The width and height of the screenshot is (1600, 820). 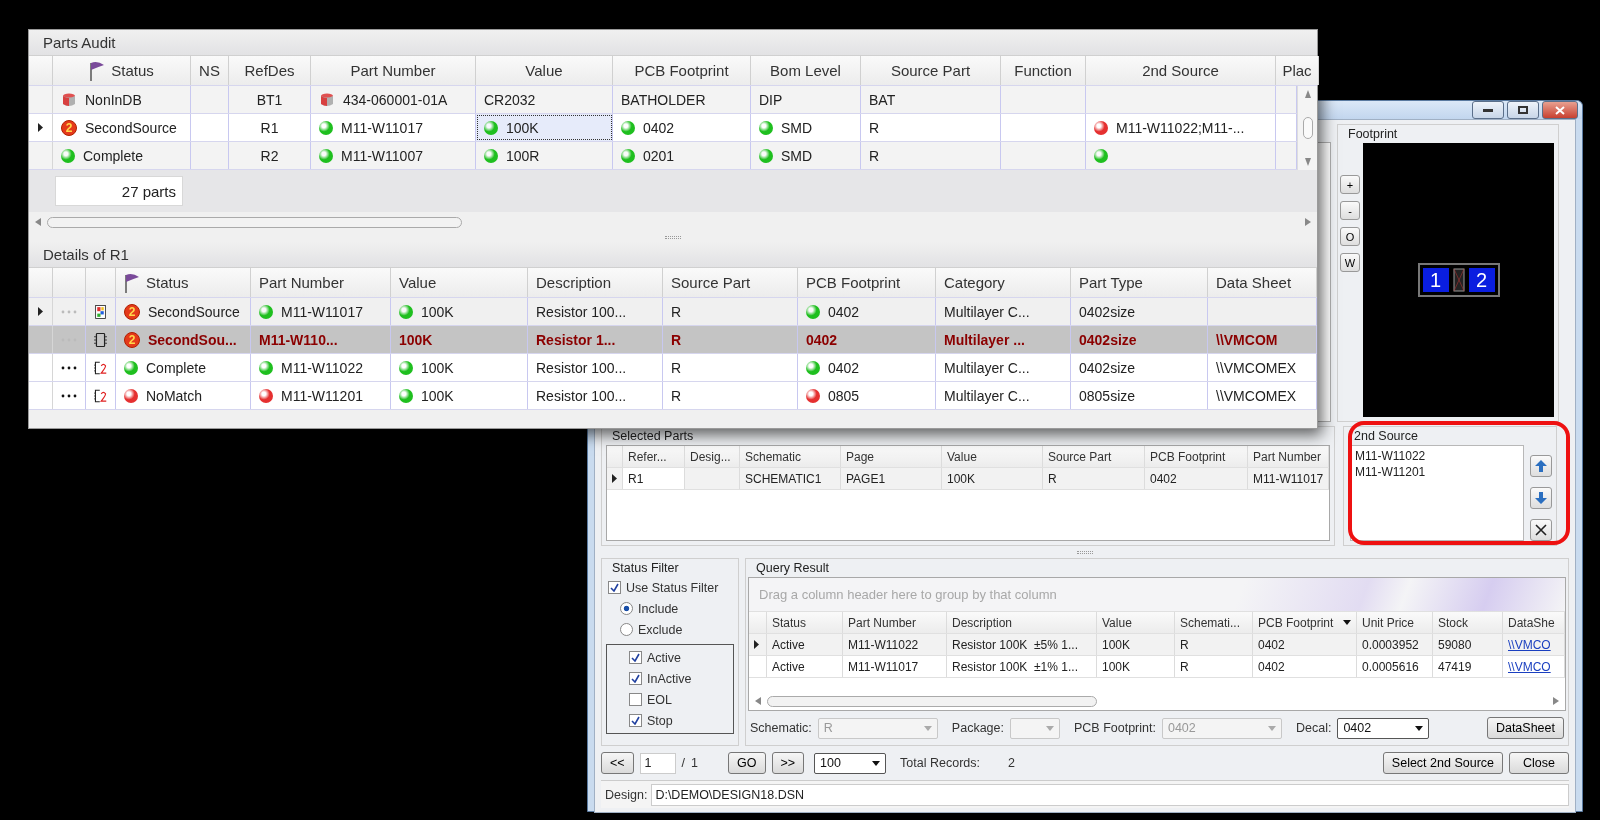 What do you see at coordinates (790, 456) in the screenshot?
I see `column-header: Schematic` at bounding box center [790, 456].